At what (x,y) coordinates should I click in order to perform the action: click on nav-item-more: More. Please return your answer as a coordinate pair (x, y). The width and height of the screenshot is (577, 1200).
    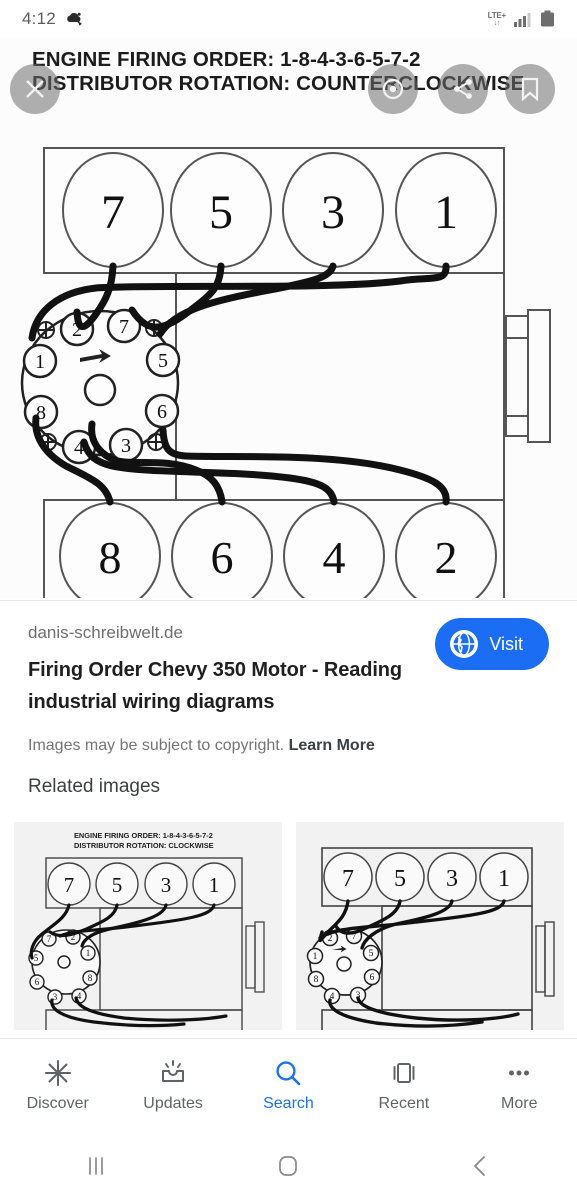
    Looking at the image, I should click on (519, 1085).